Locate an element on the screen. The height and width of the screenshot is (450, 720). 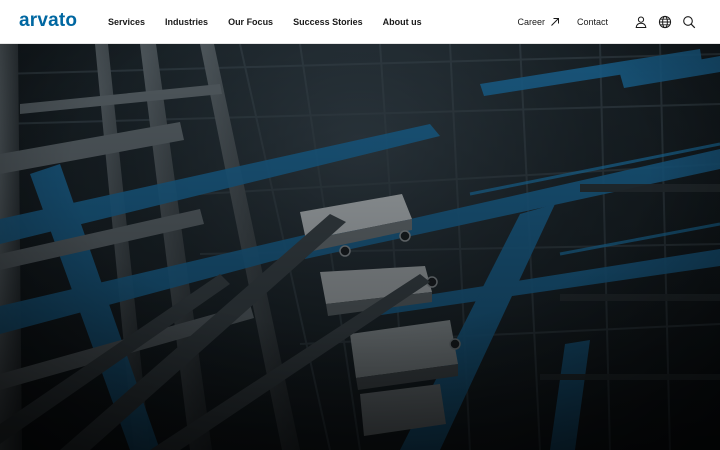
nav-item-services: Services is located at coordinates (126, 22).